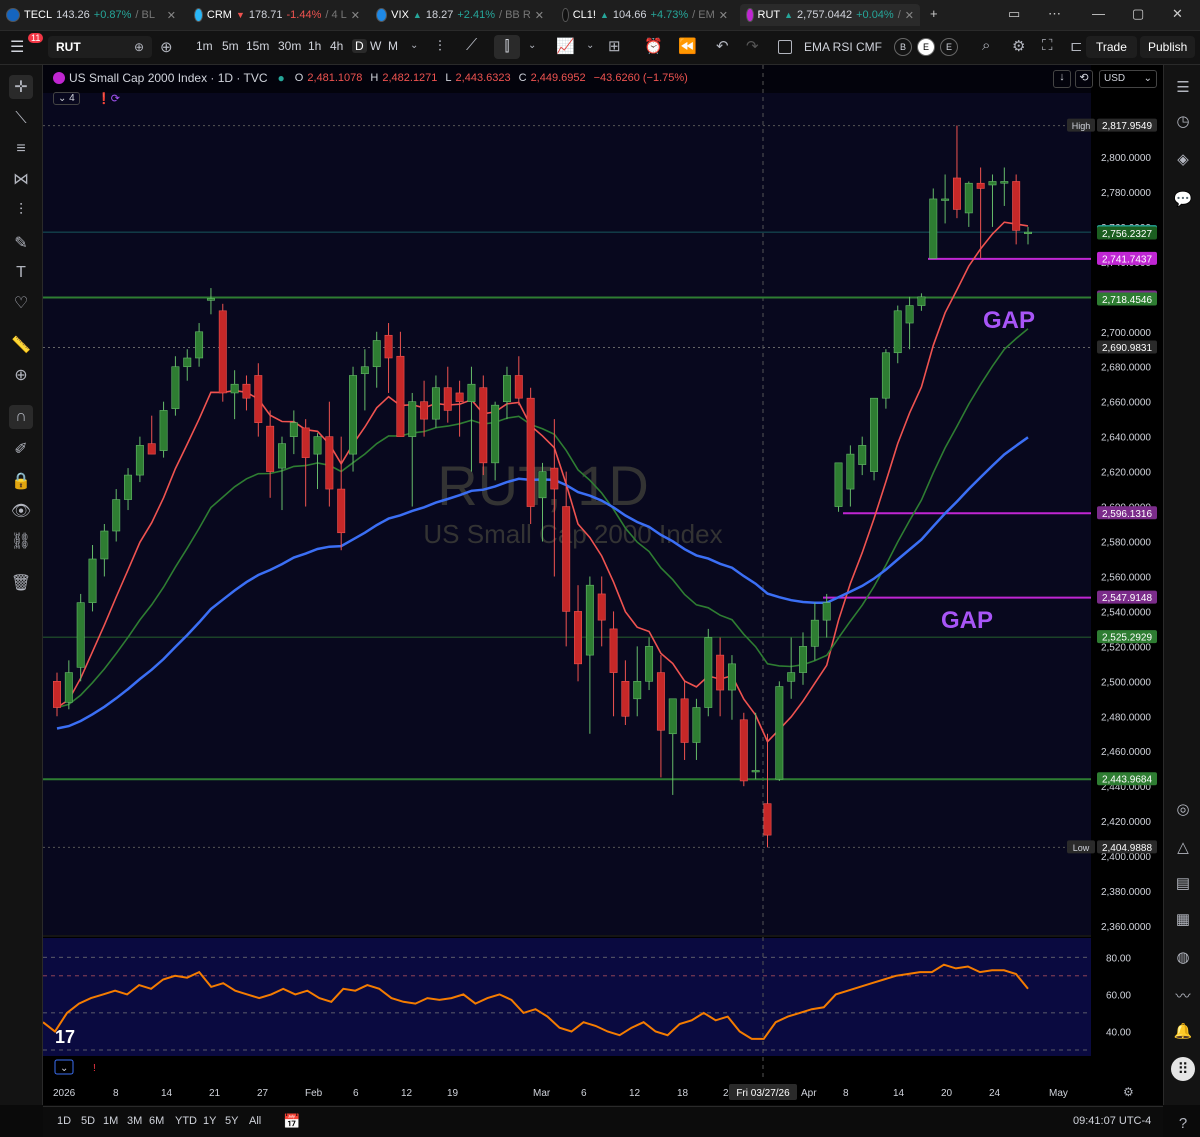 The width and height of the screenshot is (1200, 1137). What do you see at coordinates (414, 45) in the screenshot?
I see `interval-dropdown-icon: ⌄` at bounding box center [414, 45].